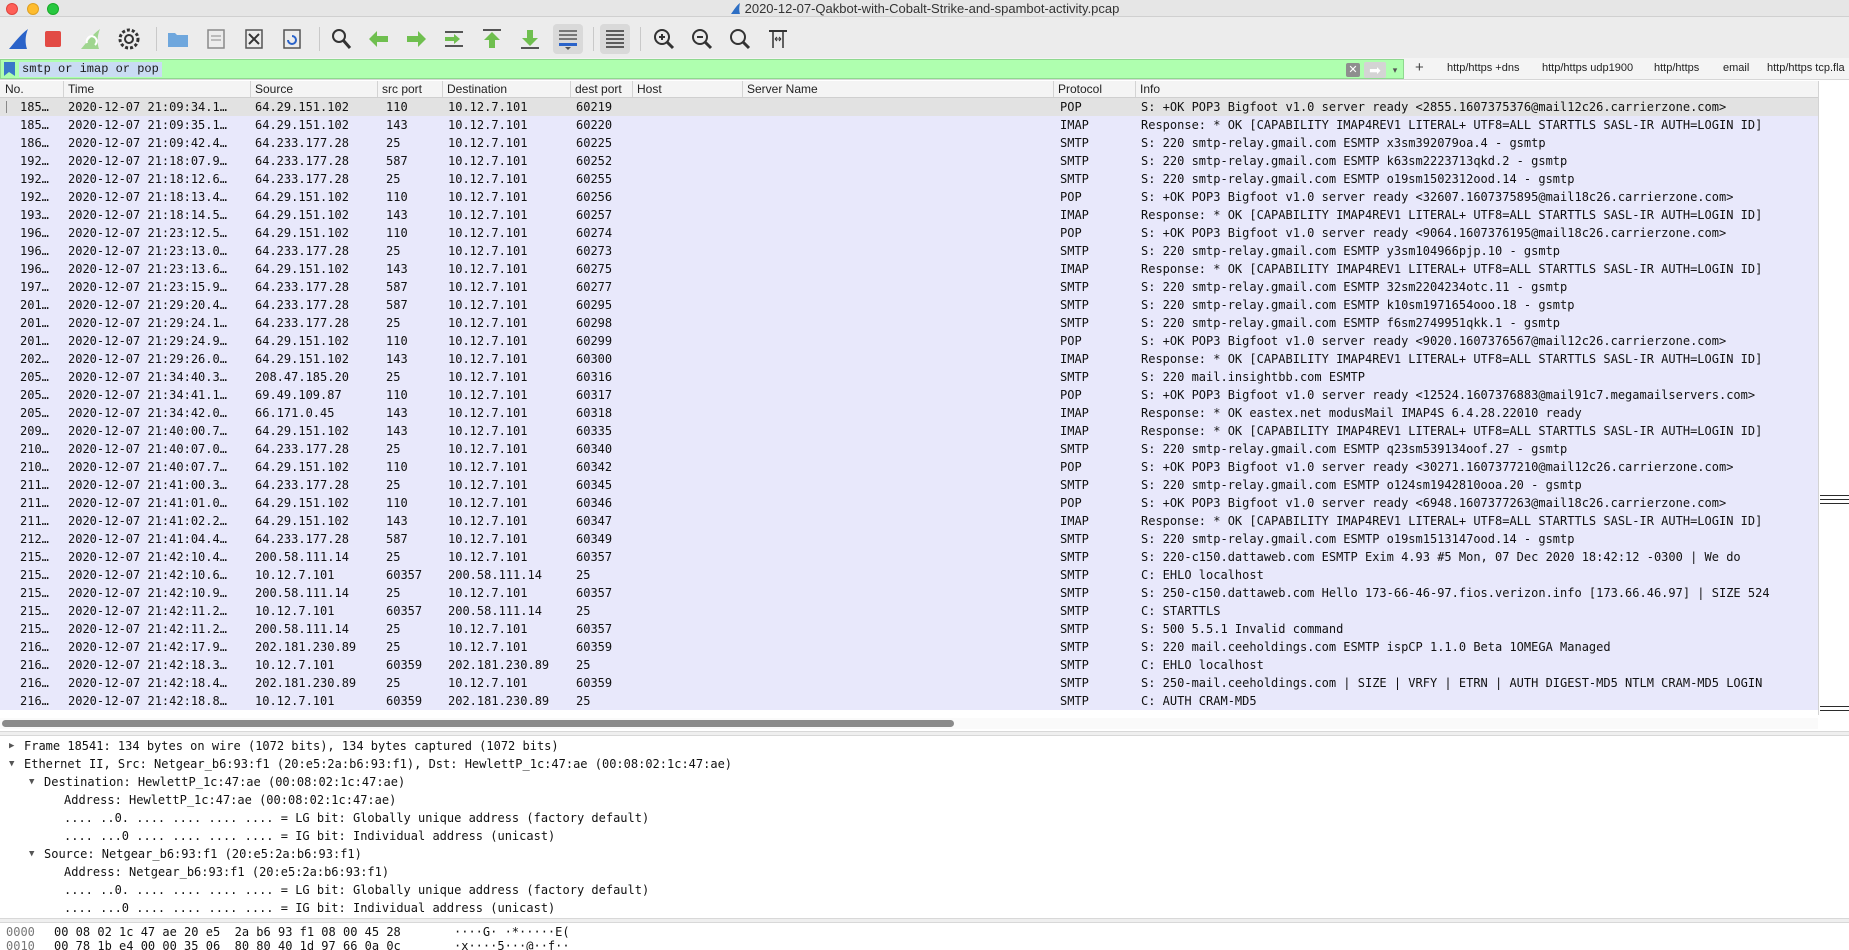 This screenshot has width=1849, height=950. I want to click on find-packet-icon, so click(341, 39).